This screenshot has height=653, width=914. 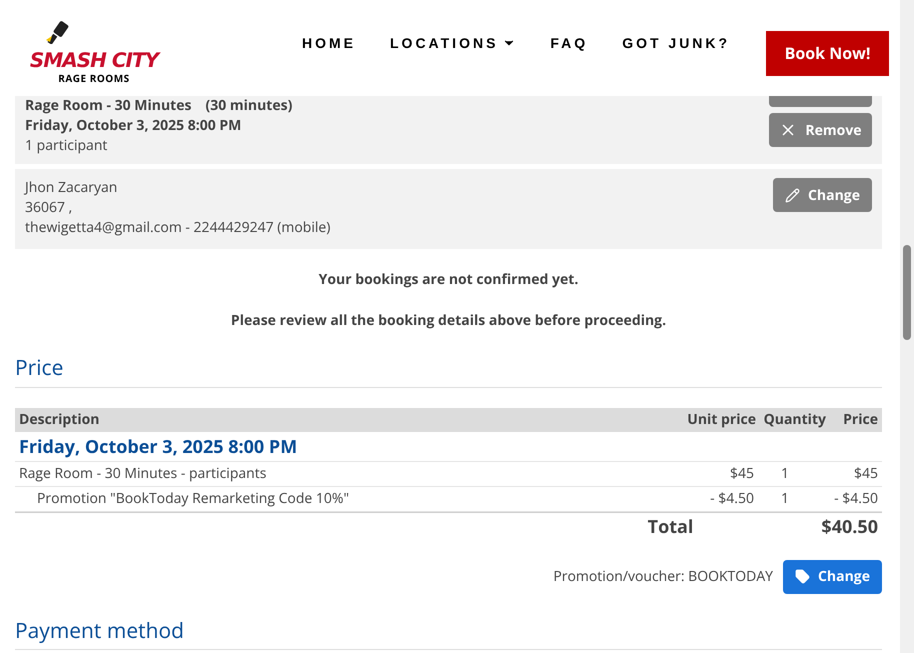 What do you see at coordinates (59, 419) in the screenshot?
I see `column-header: Description` at bounding box center [59, 419].